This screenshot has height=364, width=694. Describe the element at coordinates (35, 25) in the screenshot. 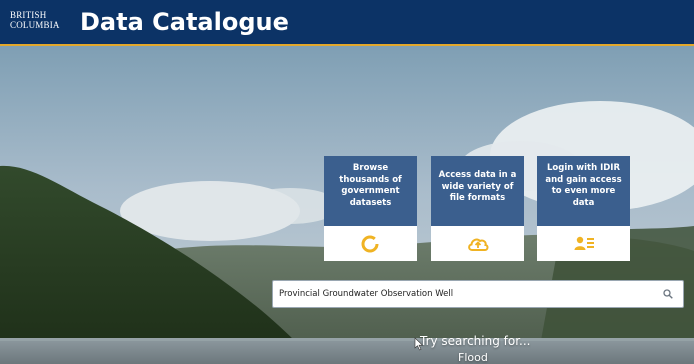

I see `logo-line-2: COLUMBIA` at that location.